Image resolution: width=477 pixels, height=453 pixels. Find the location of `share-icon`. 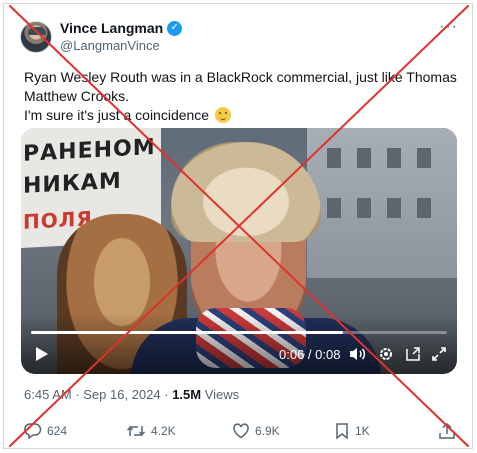

share-icon is located at coordinates (447, 431).